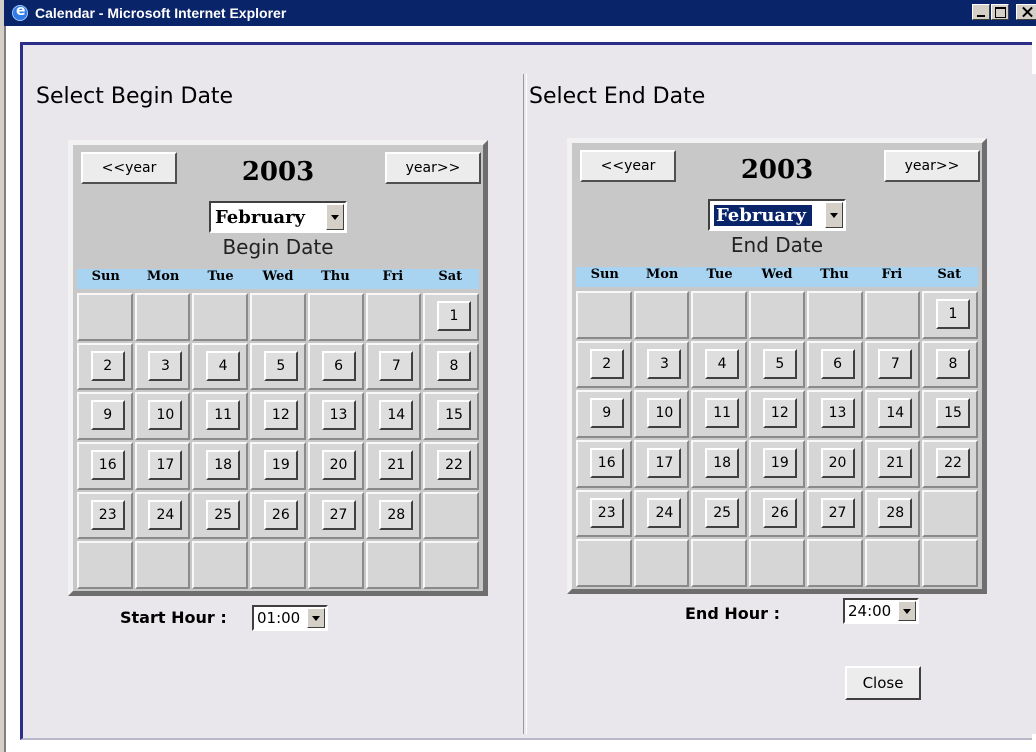 Image resolution: width=1036 pixels, height=752 pixels. I want to click on end-day-button: 27, so click(837, 512).